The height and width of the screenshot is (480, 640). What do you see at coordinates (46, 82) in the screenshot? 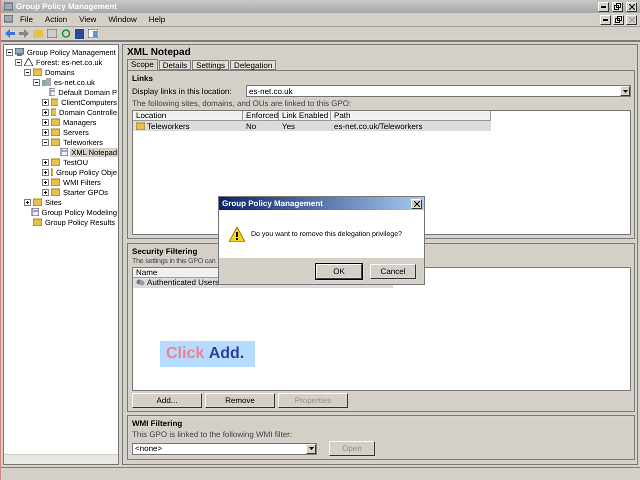
I see `domain-icon` at bounding box center [46, 82].